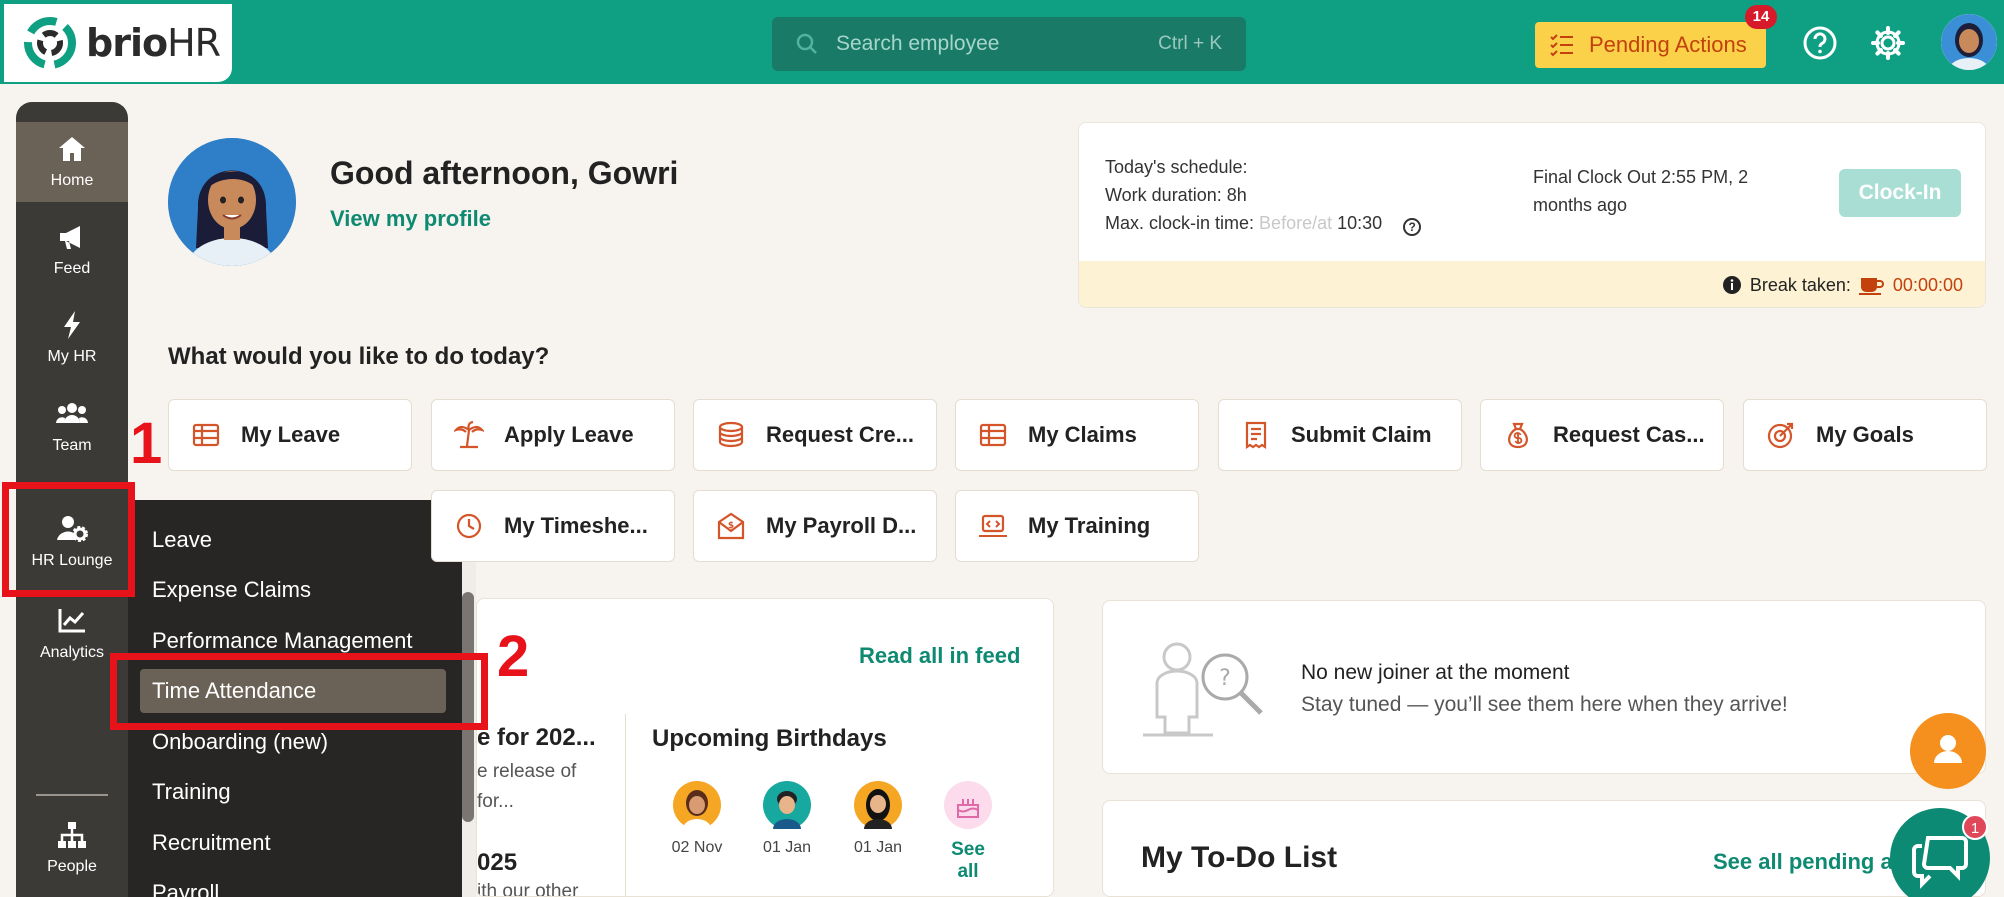  What do you see at coordinates (146, 443) in the screenshot?
I see `annotation-step-1: 1` at bounding box center [146, 443].